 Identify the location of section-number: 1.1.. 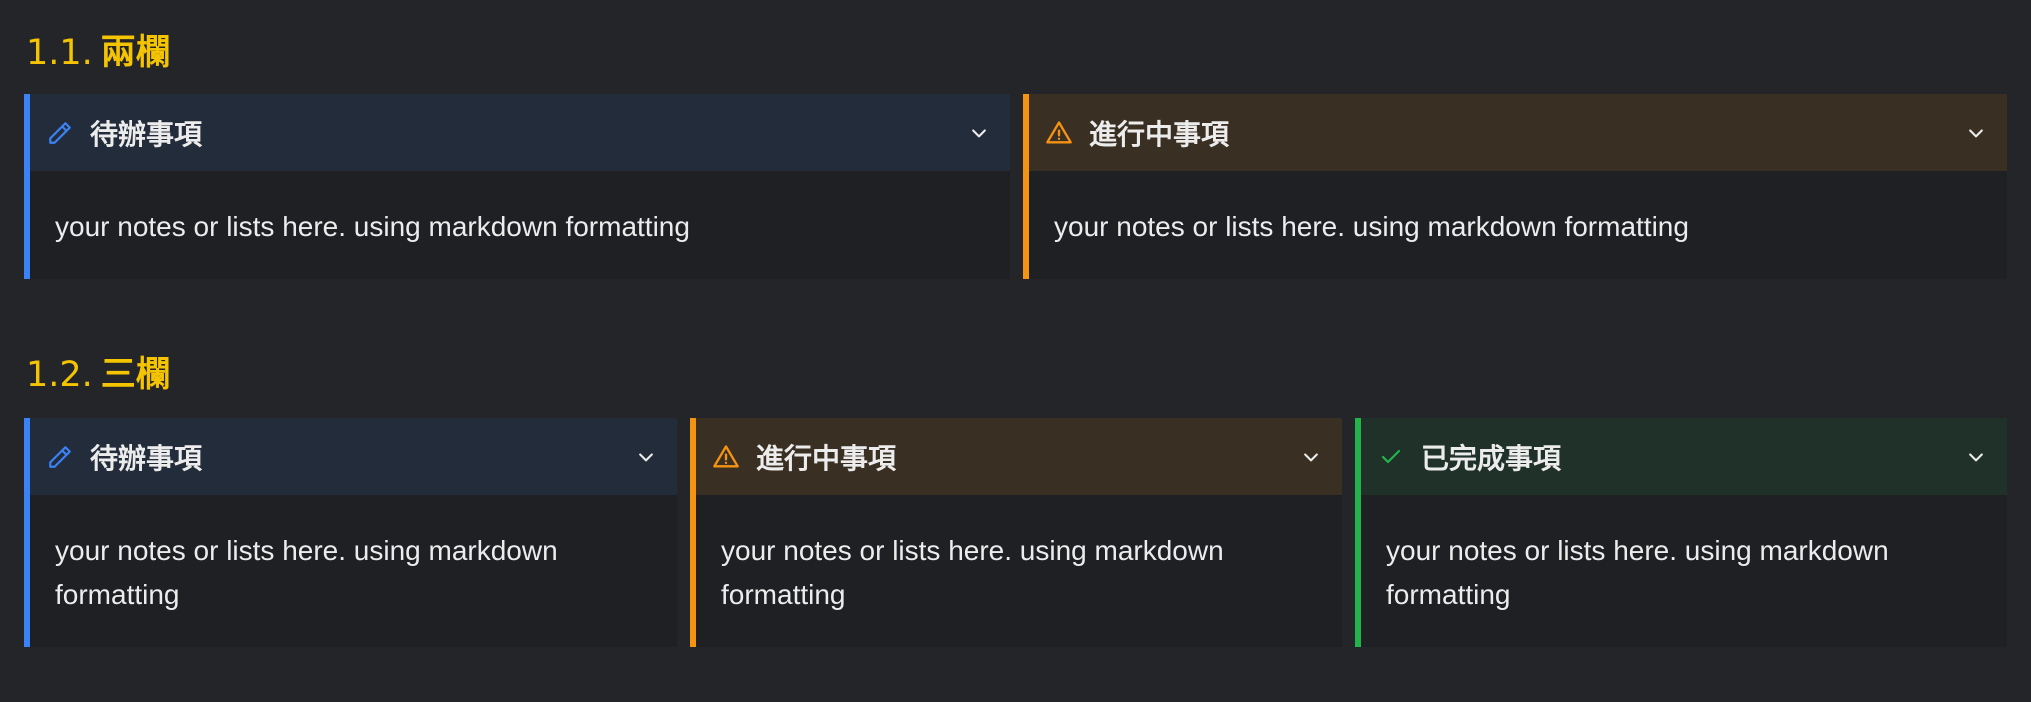
(59, 53).